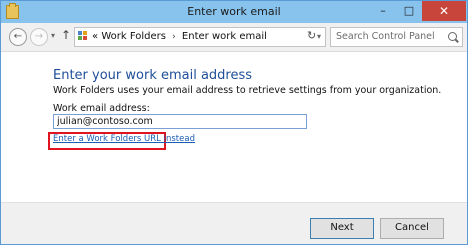 Image resolution: width=468 pixels, height=245 pixels. What do you see at coordinates (452, 36) in the screenshot?
I see `search-icon` at bounding box center [452, 36].